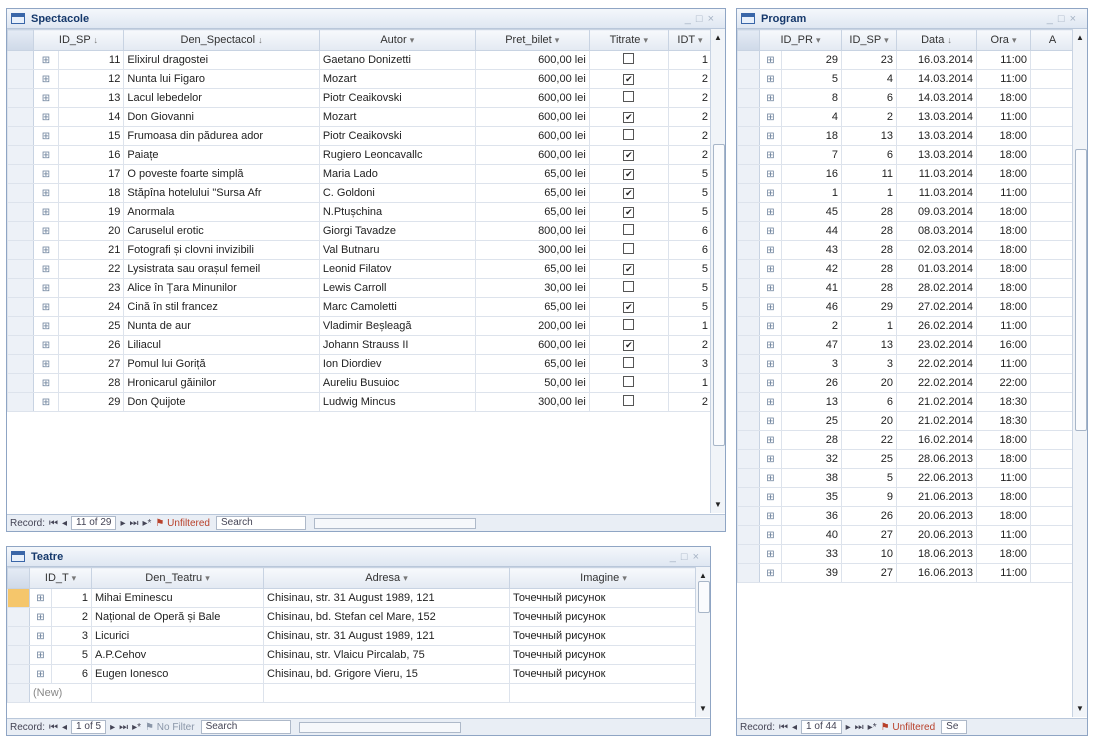 This screenshot has width=1093, height=740. What do you see at coordinates (869, 573) in the screenshot?
I see `cell-id-sp: 27` at bounding box center [869, 573].